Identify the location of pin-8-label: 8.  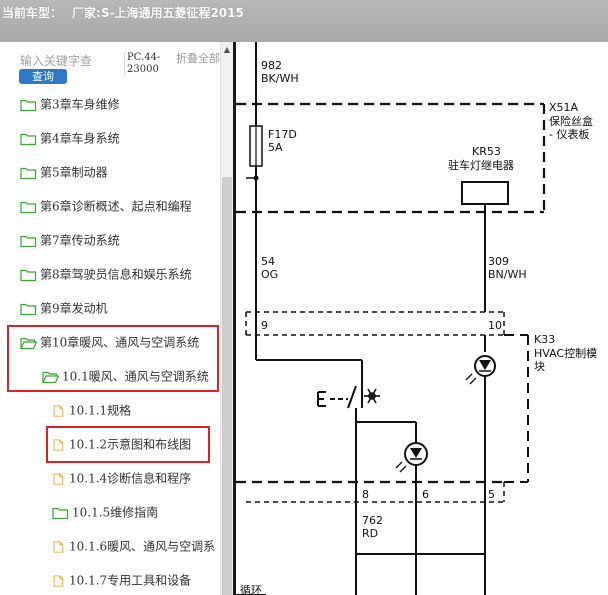
(365, 494).